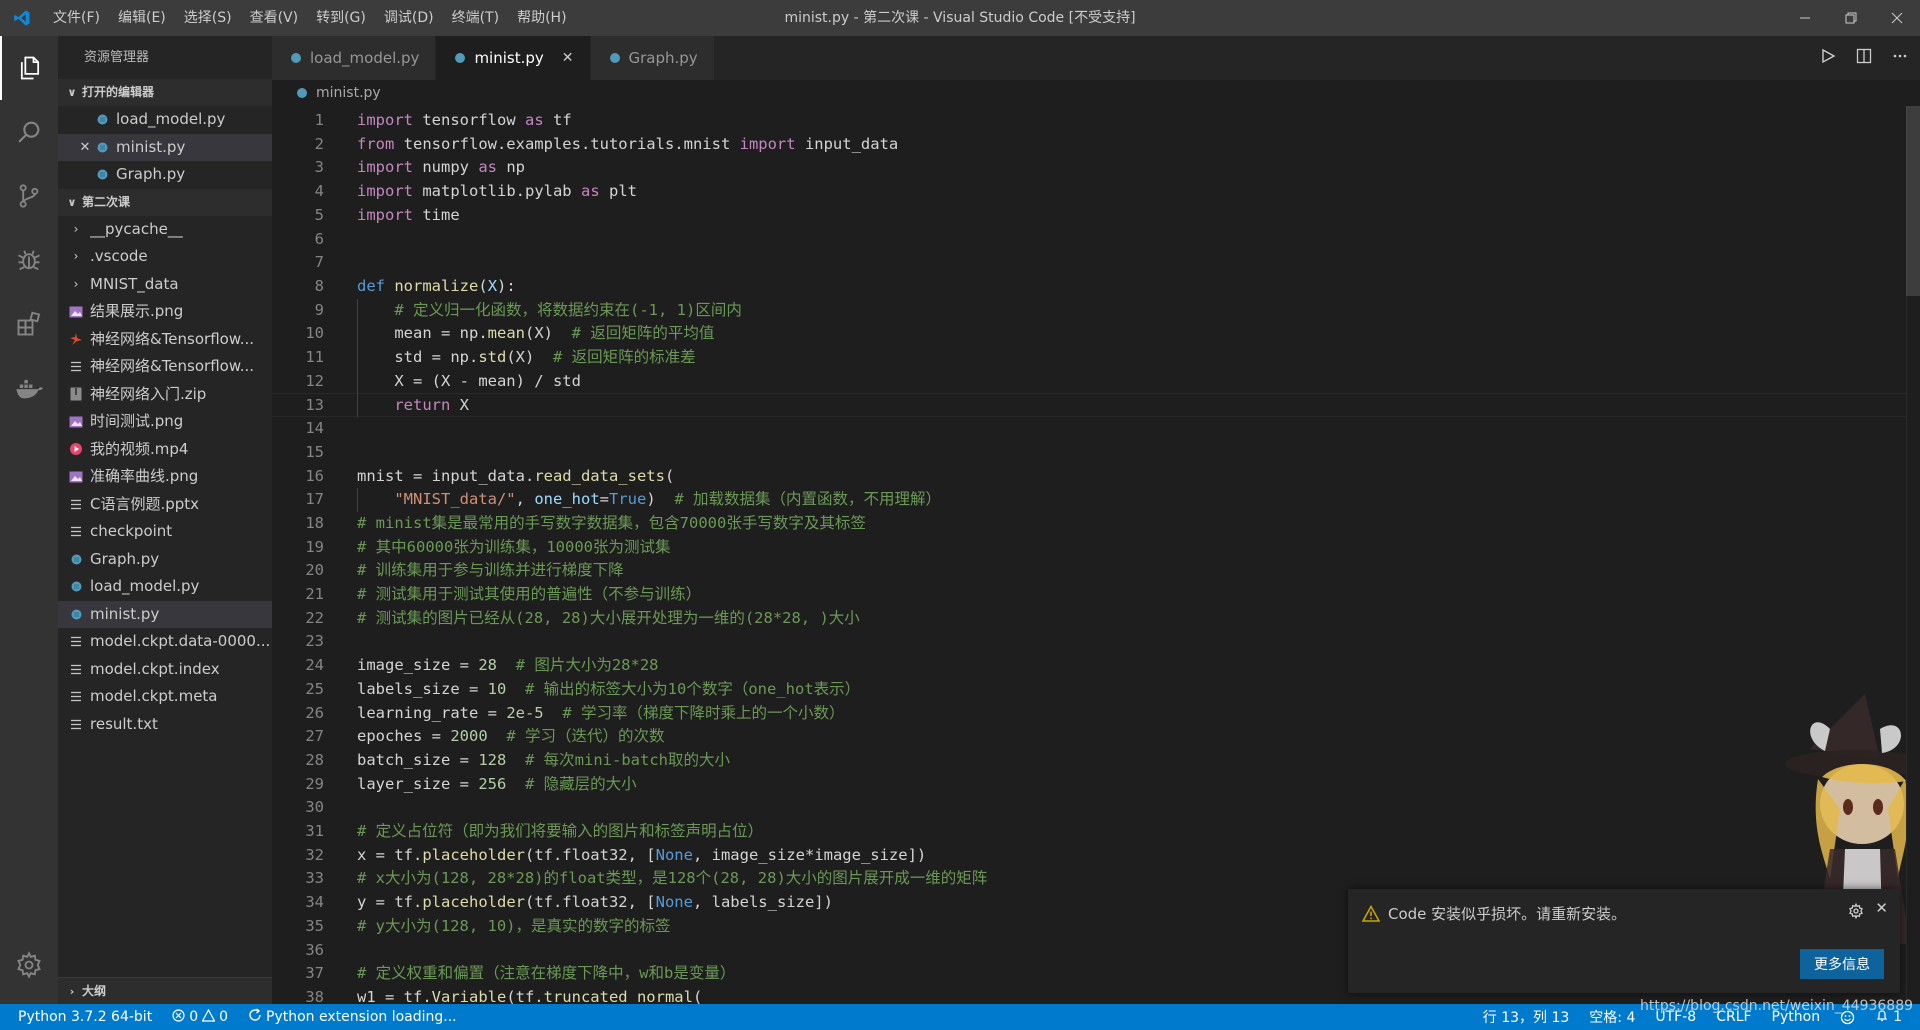 This screenshot has height=1030, width=1920. Describe the element at coordinates (1900, 58) in the screenshot. I see `more-actions-icon` at that location.